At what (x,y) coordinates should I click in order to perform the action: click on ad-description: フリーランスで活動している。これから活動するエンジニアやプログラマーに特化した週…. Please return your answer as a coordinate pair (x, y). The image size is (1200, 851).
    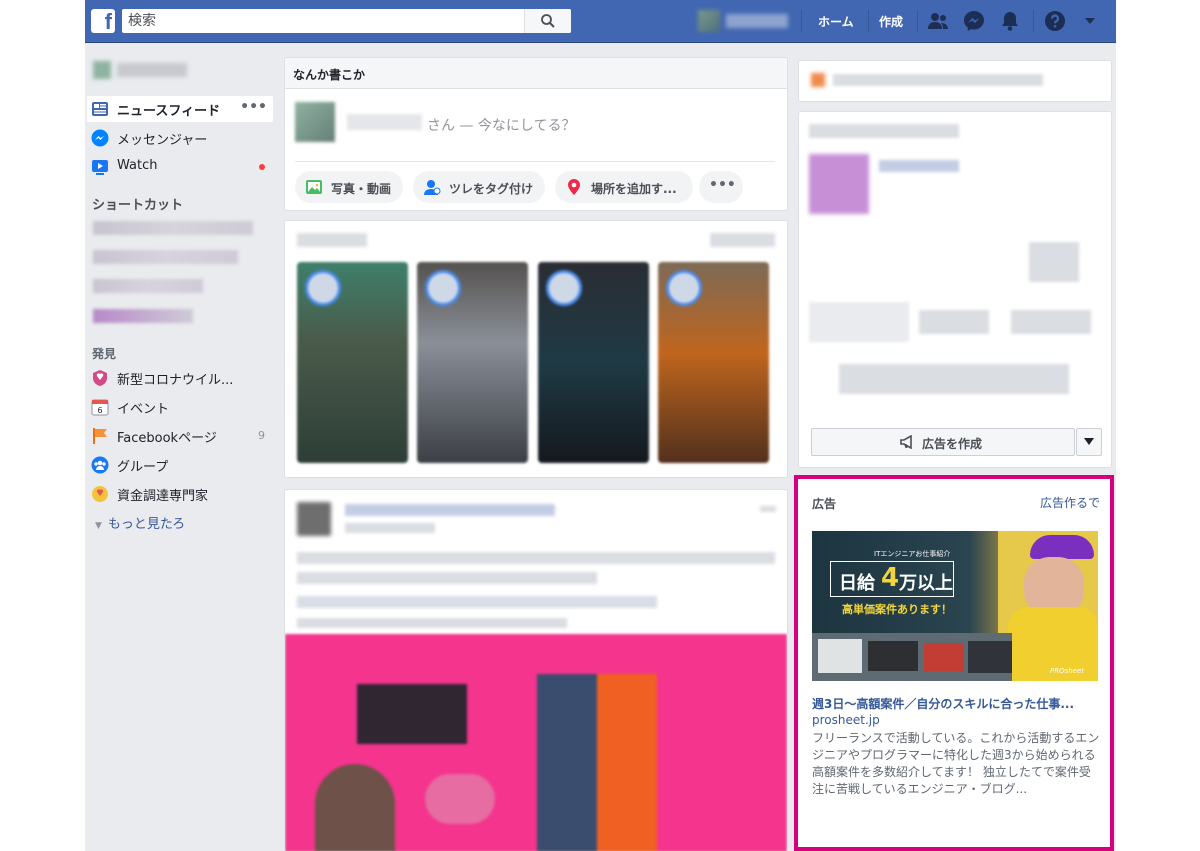
    Looking at the image, I should click on (956, 763).